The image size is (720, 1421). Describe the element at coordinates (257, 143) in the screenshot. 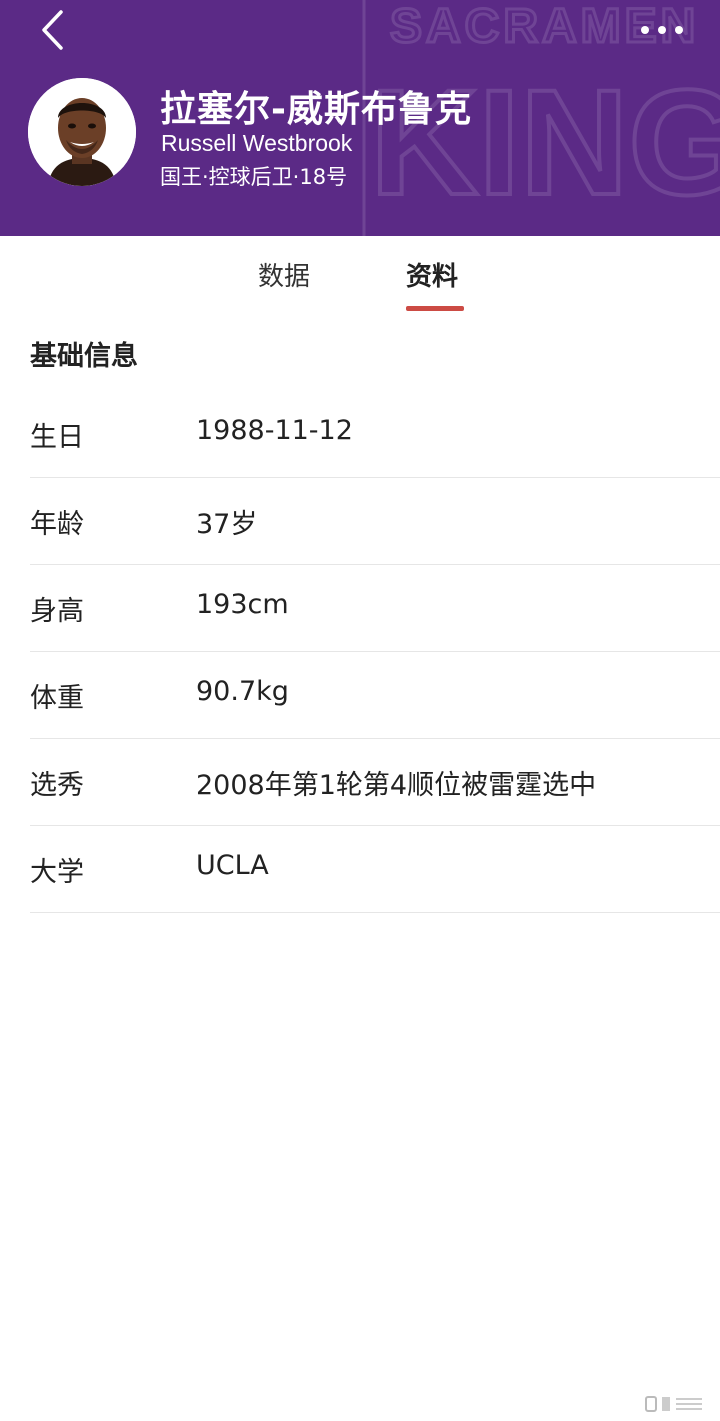

I see `player-name-en: Russell Westbrook` at that location.